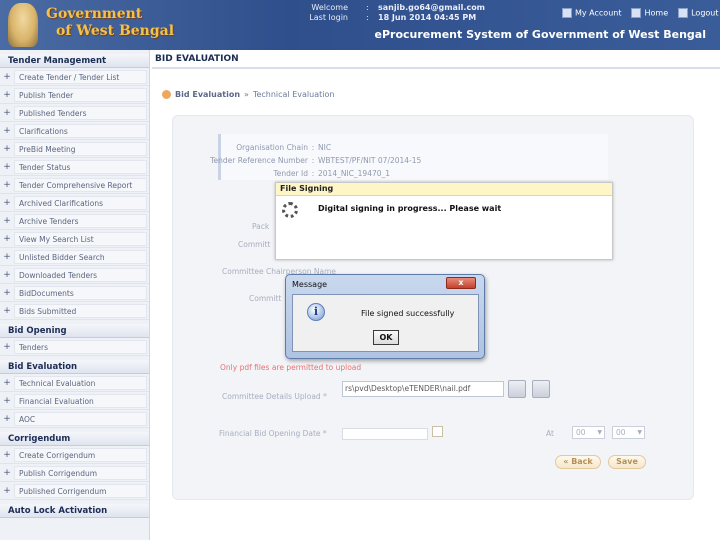  Describe the element at coordinates (74, 511) in the screenshot. I see `sidebar-section-header: Auto Lock Activation` at that location.